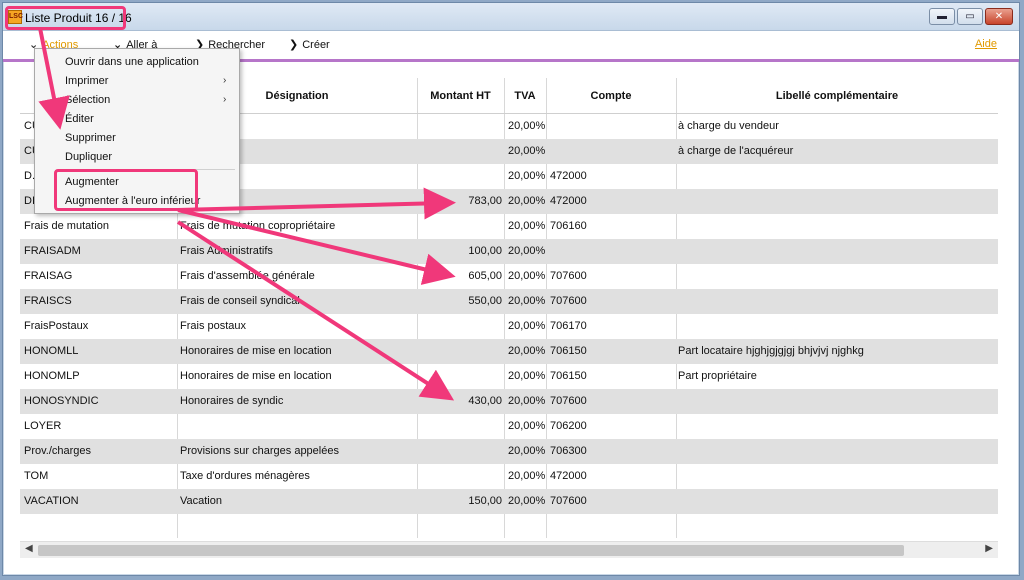 This screenshot has height=580, width=1024. Describe the element at coordinates (88, 157) in the screenshot. I see `menu-item-dupliquer: Dupliquer` at that location.